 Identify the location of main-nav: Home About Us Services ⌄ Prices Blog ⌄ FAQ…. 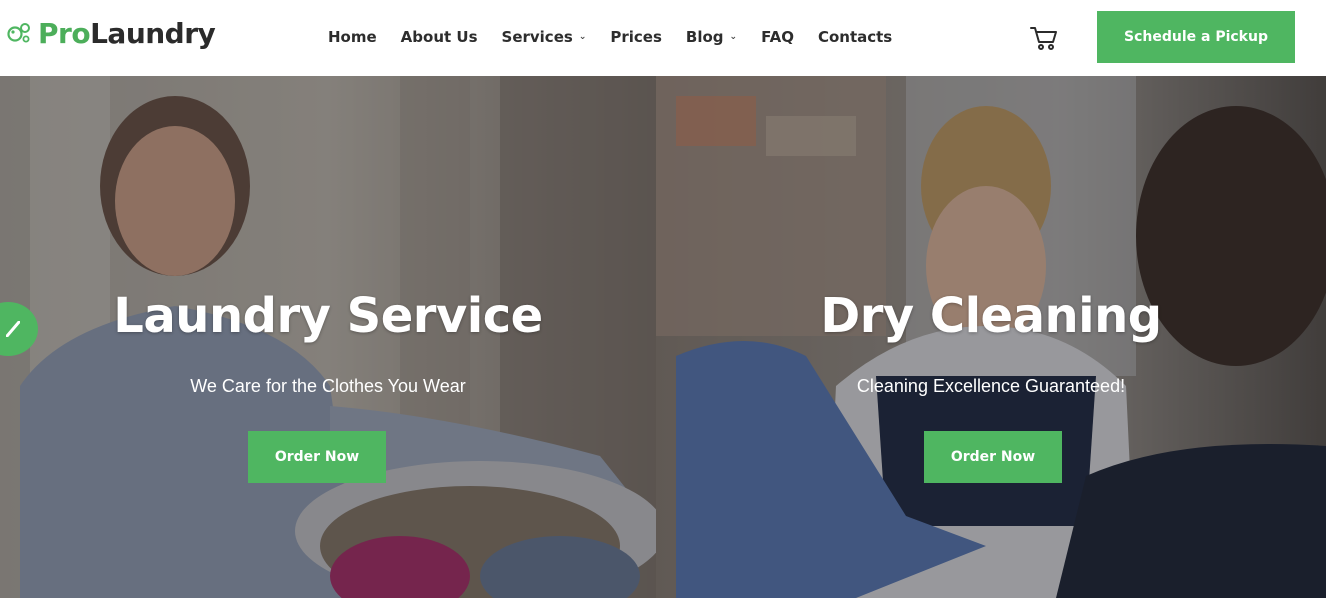
(622, 37).